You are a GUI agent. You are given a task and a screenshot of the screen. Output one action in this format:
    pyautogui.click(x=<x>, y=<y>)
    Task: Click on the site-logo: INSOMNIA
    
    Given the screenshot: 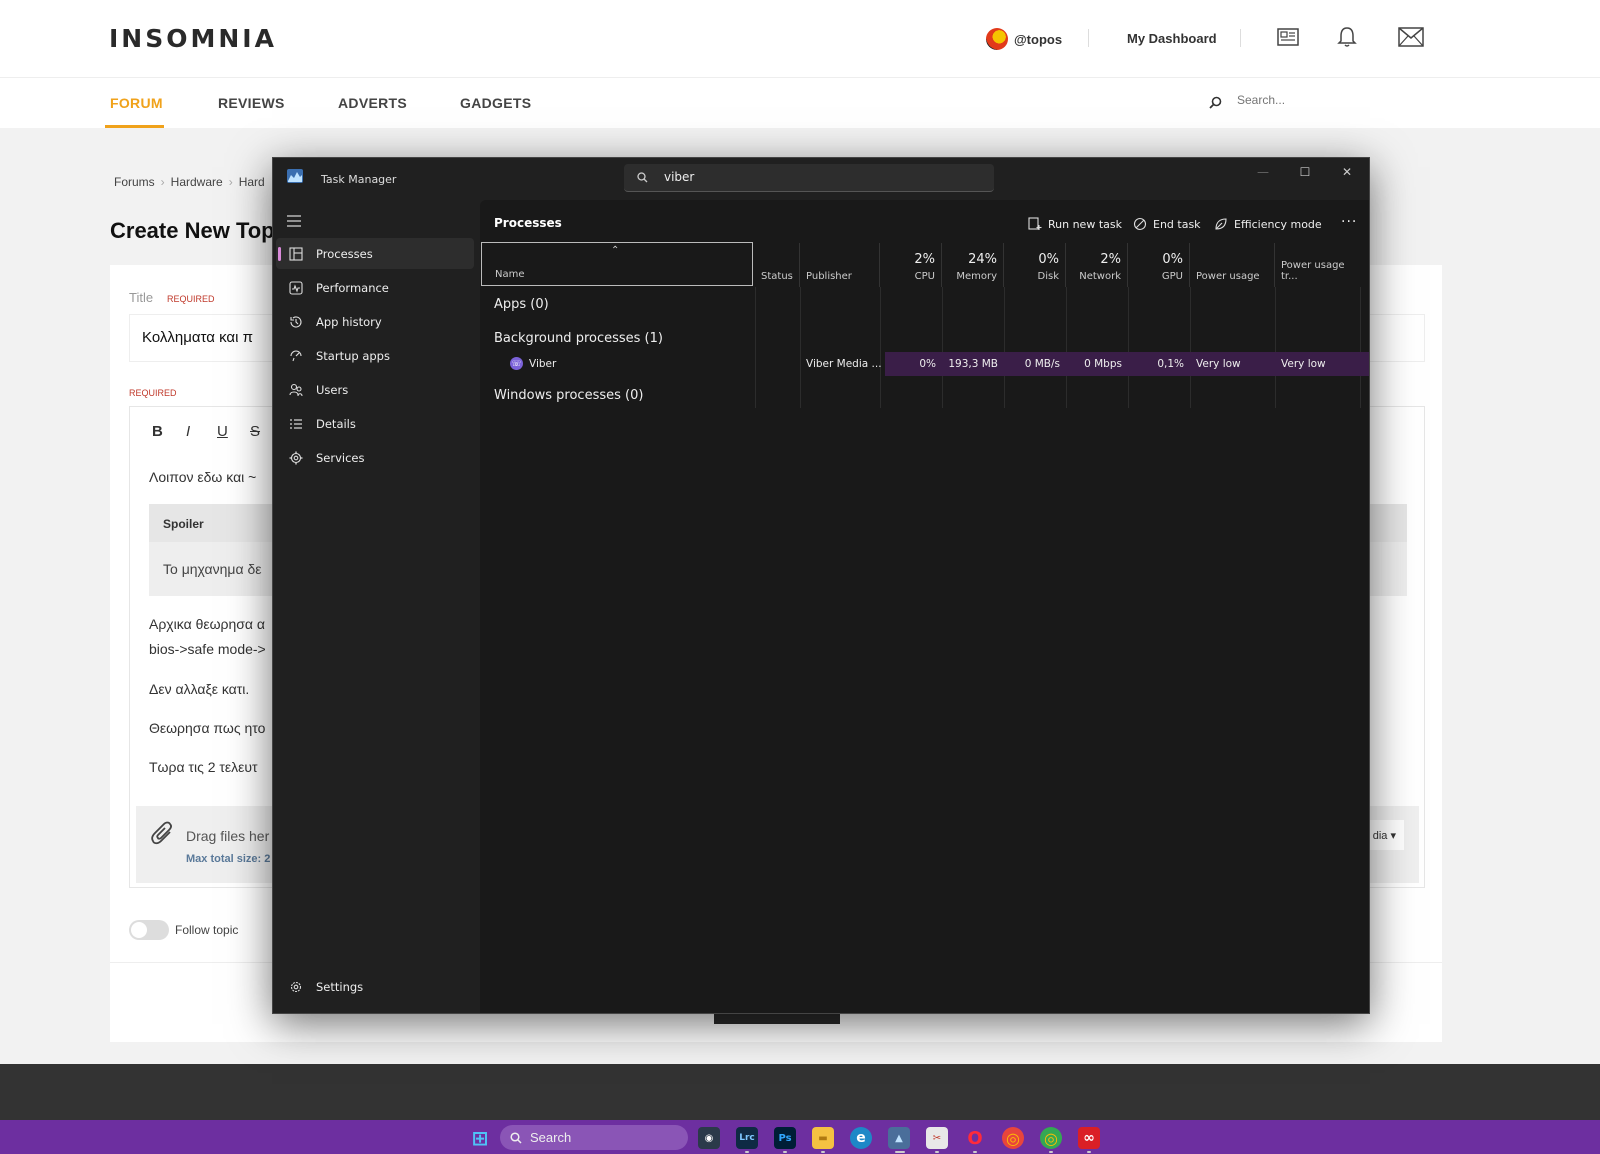 What is the action you would take?
    pyautogui.click(x=193, y=38)
    